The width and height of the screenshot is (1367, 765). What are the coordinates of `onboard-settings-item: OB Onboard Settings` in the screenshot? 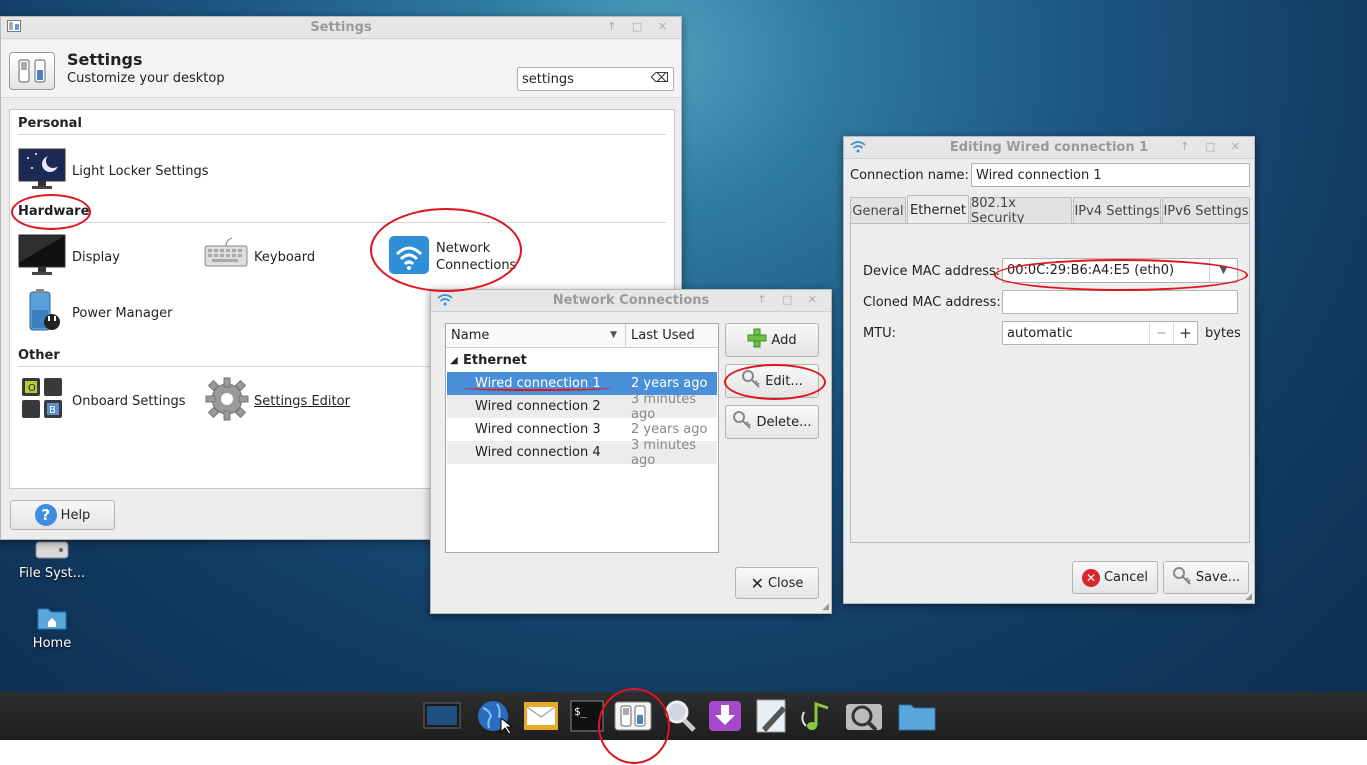 It's located at (101, 401).